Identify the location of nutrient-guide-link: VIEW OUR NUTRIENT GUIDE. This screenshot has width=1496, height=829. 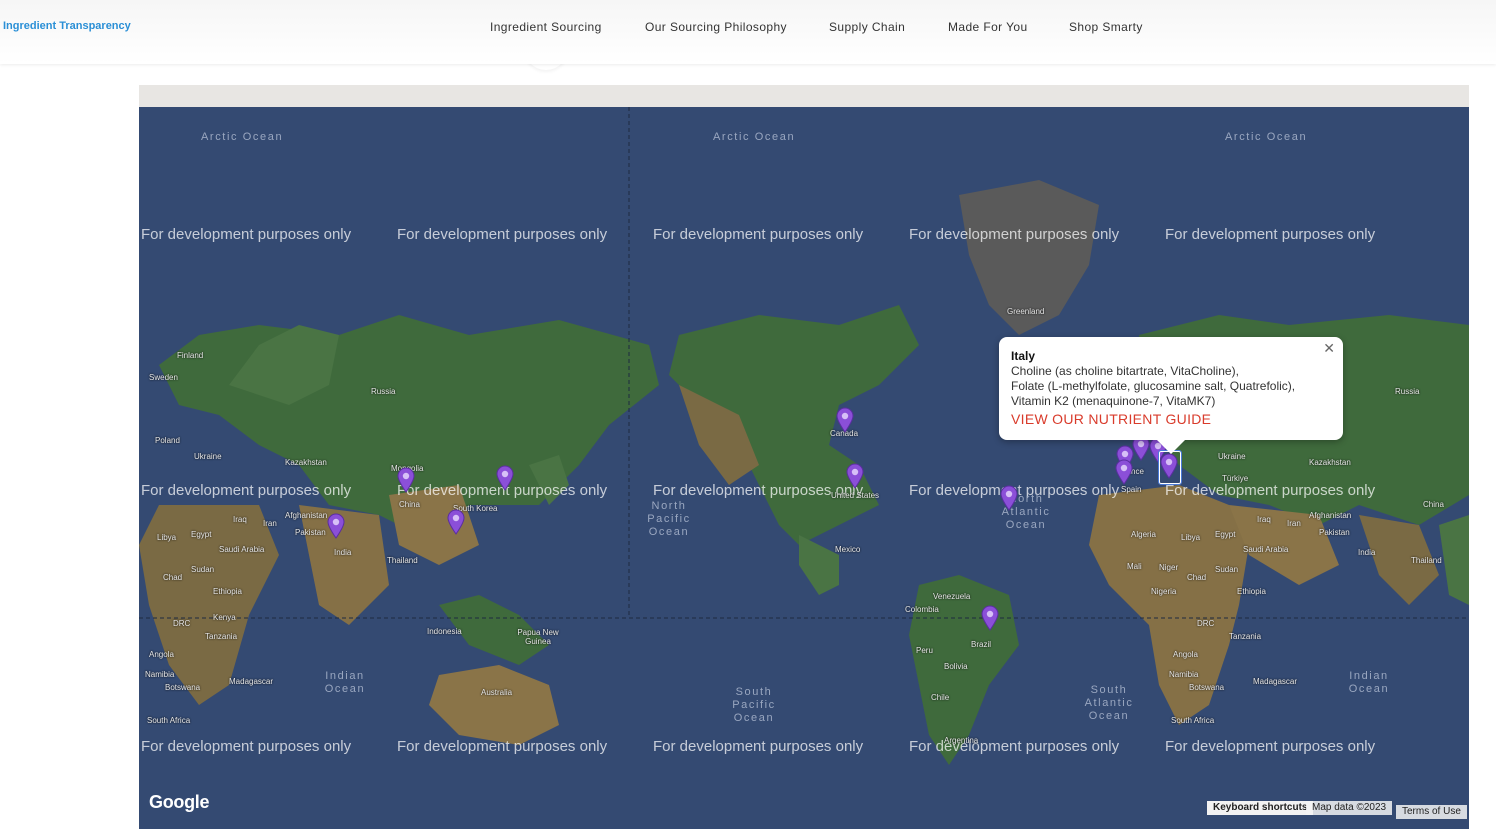
(1111, 419).